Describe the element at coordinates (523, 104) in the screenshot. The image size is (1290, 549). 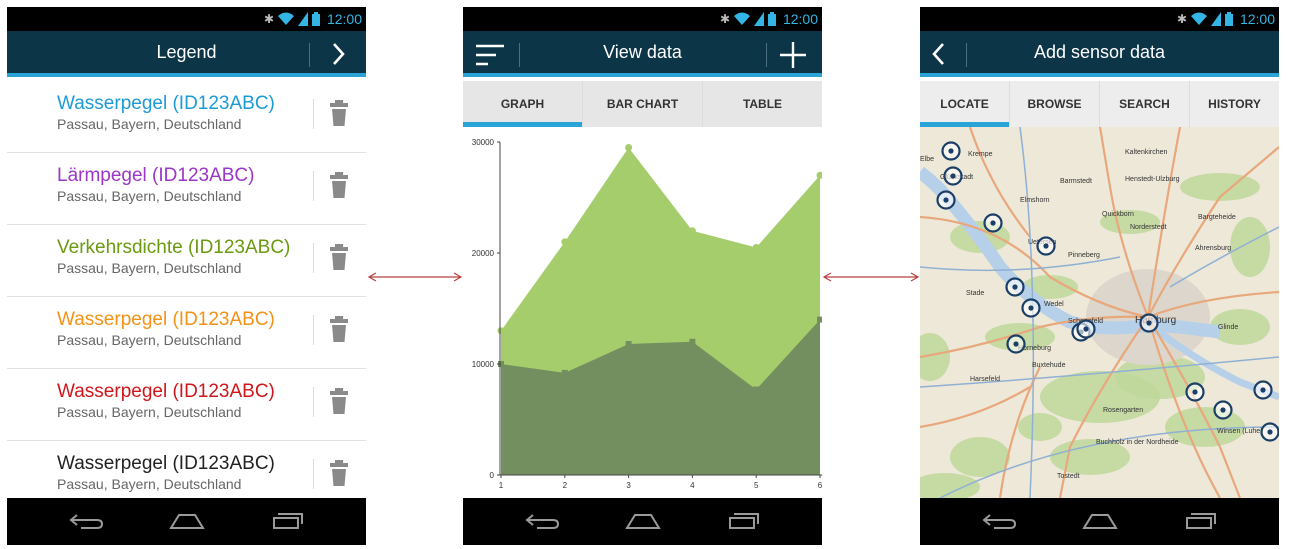
I see `tab-graph: GRAPH` at that location.